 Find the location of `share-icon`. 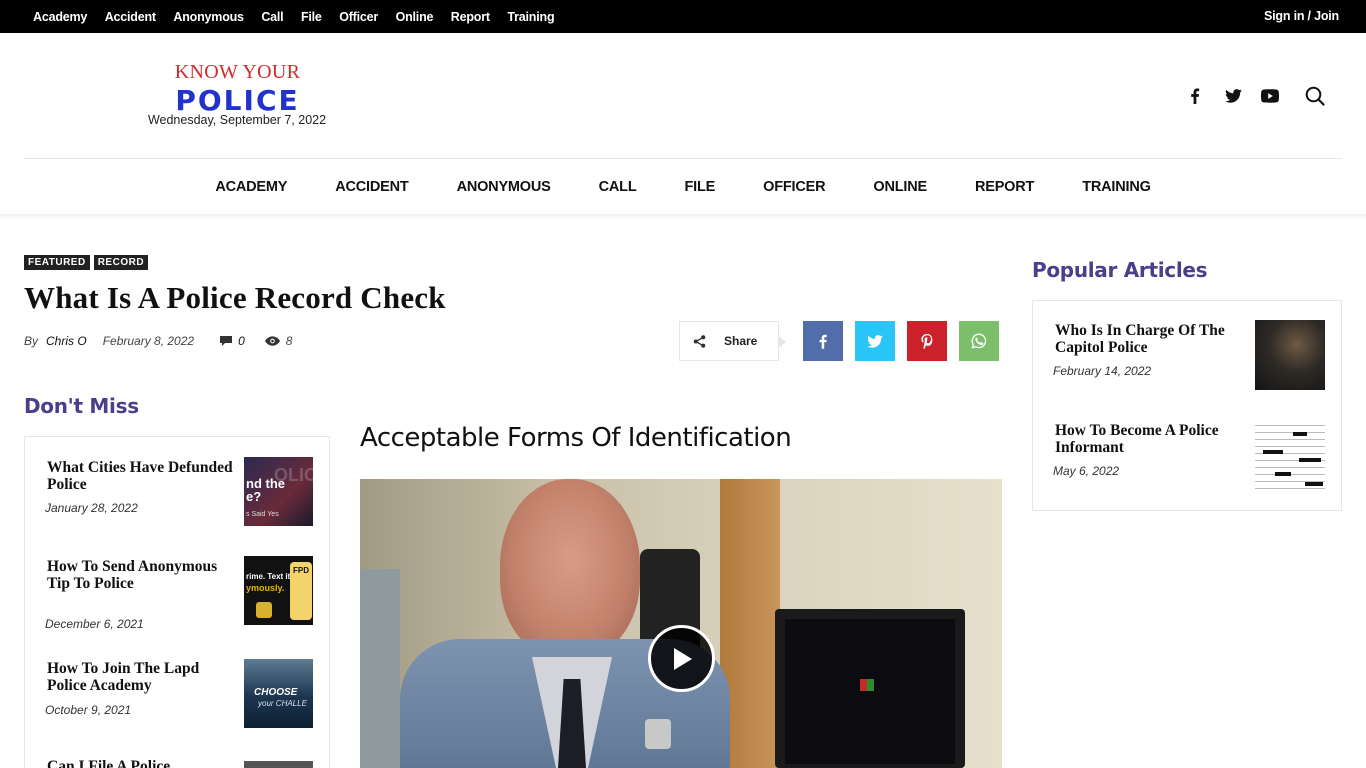

share-icon is located at coordinates (699, 341).